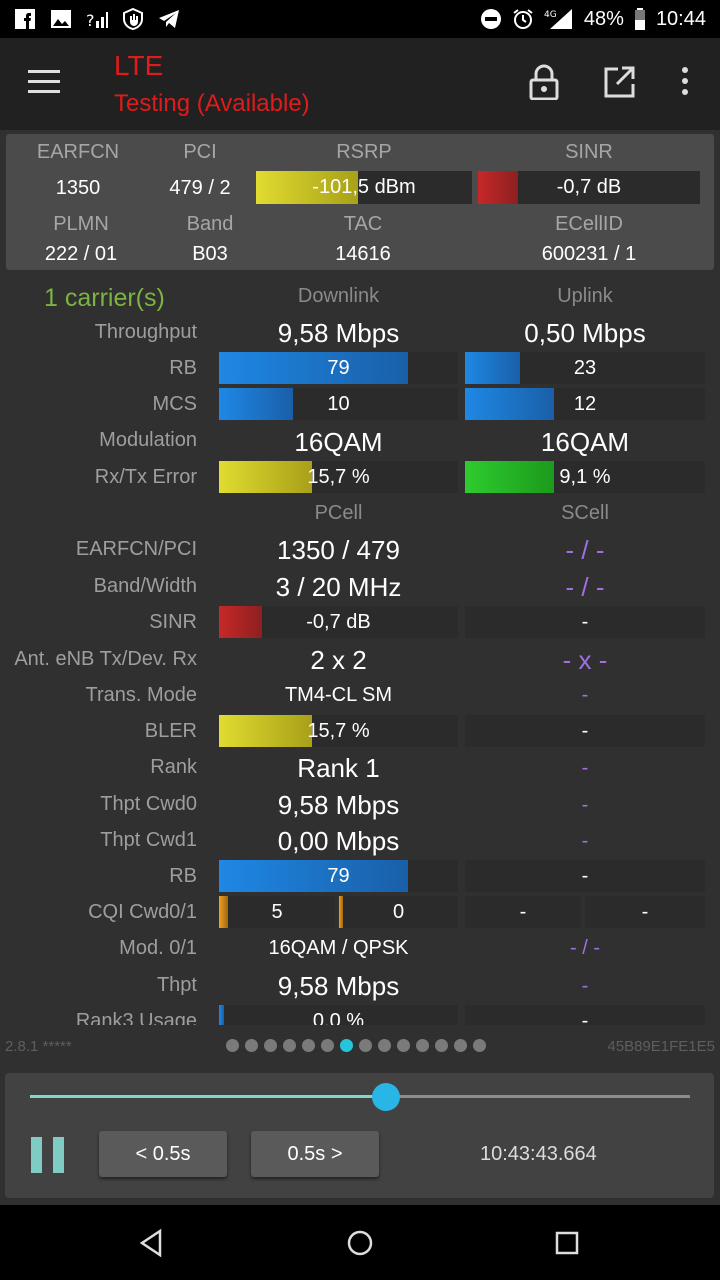 This screenshot has height=1280, width=720. Describe the element at coordinates (49, 1155) in the screenshot. I see `pause-icon` at that location.